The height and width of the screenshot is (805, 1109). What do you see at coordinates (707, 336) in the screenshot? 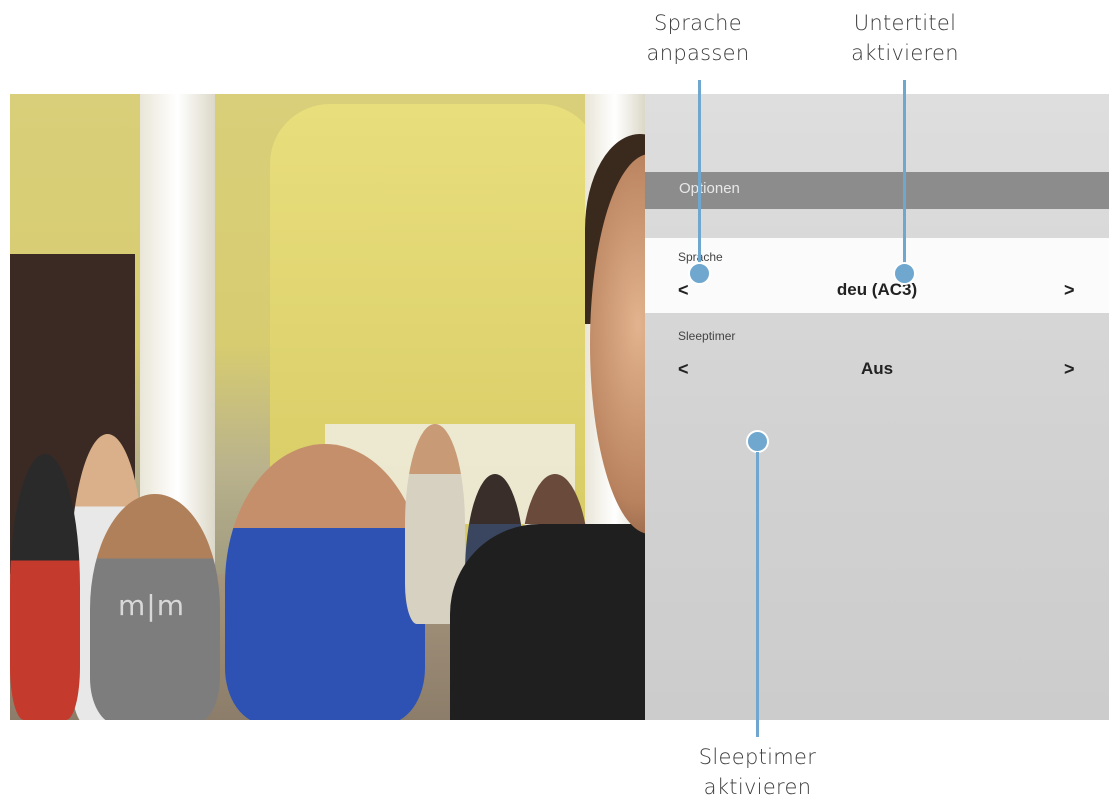
I see `option-label-sleeptimer: Sleeptimer` at bounding box center [707, 336].